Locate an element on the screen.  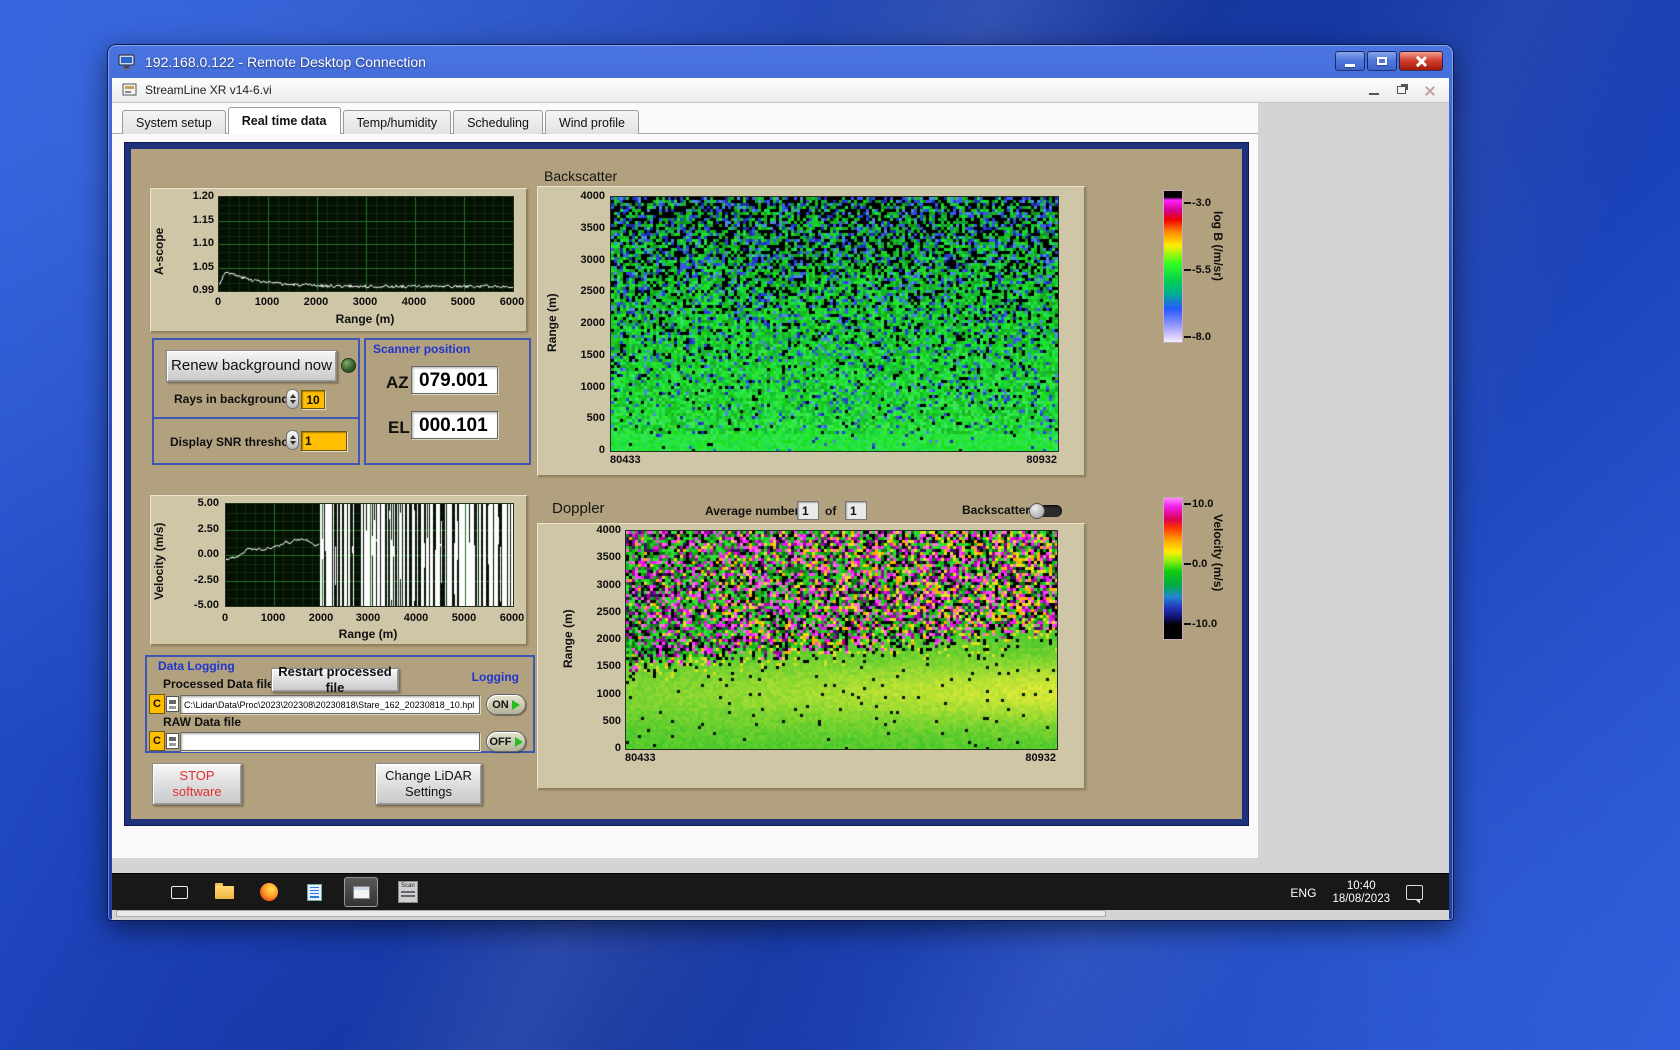
restart-processed-file-button: Restart processed file is located at coordinates (335, 679).